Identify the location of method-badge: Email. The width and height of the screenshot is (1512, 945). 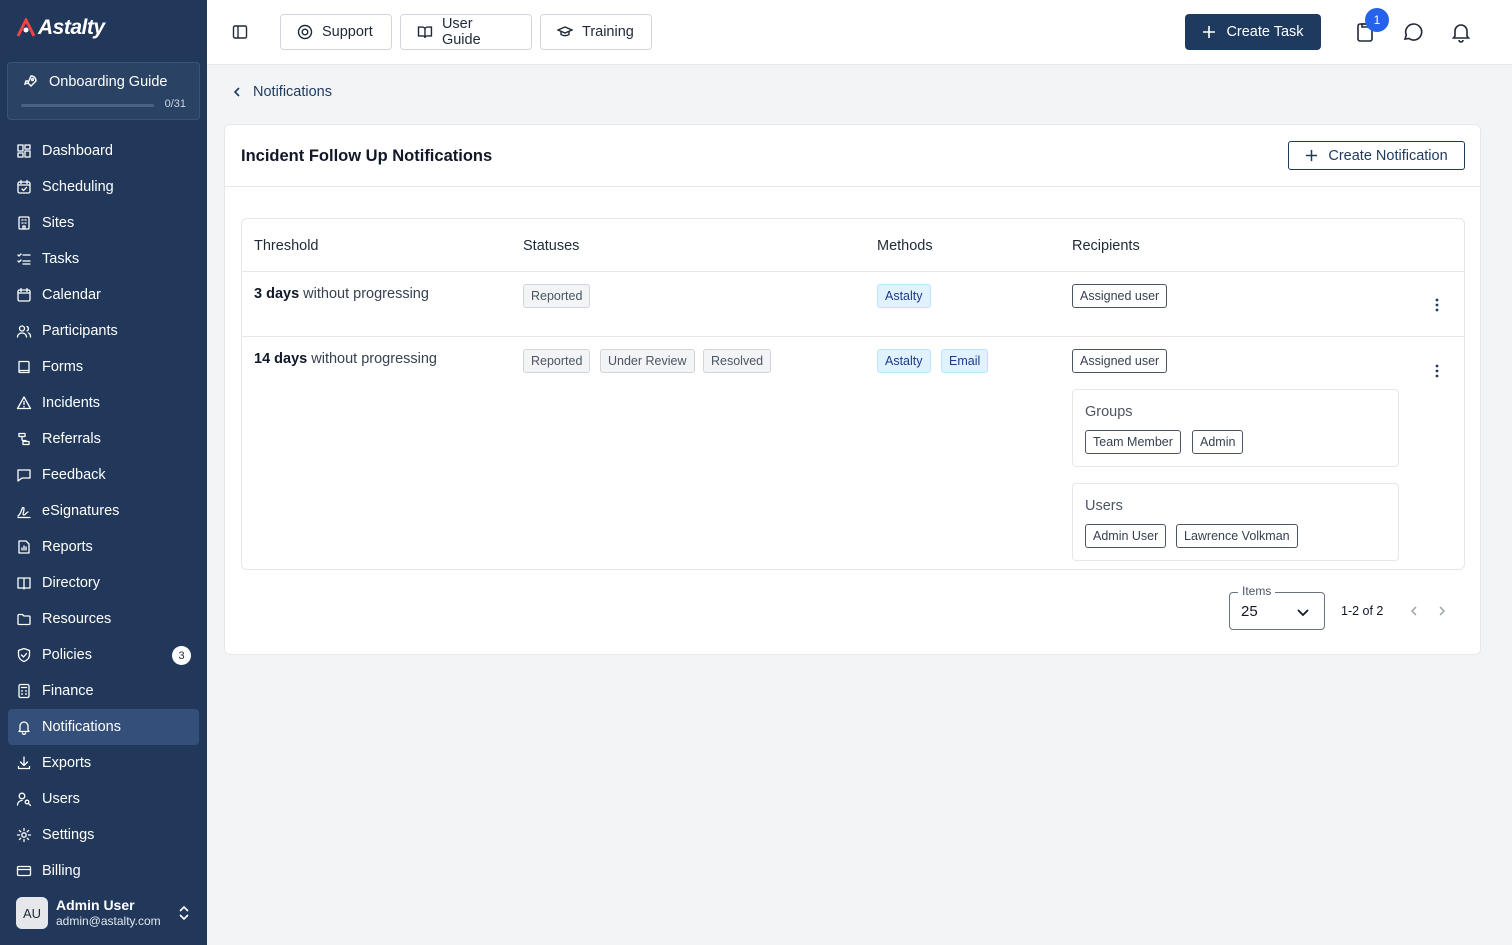
(965, 361).